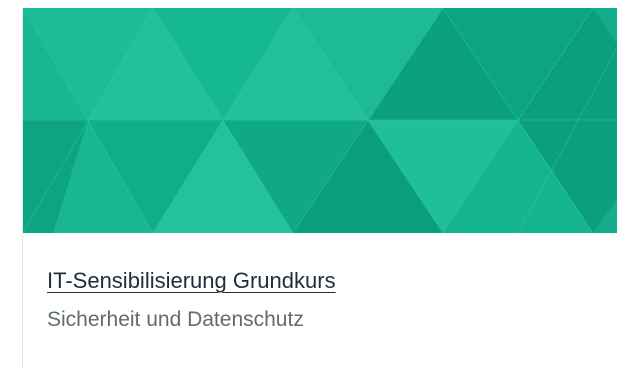 This screenshot has height=369, width=617. I want to click on course-title-link: IT-Sensibilisierung Grundkurs, so click(191, 281).